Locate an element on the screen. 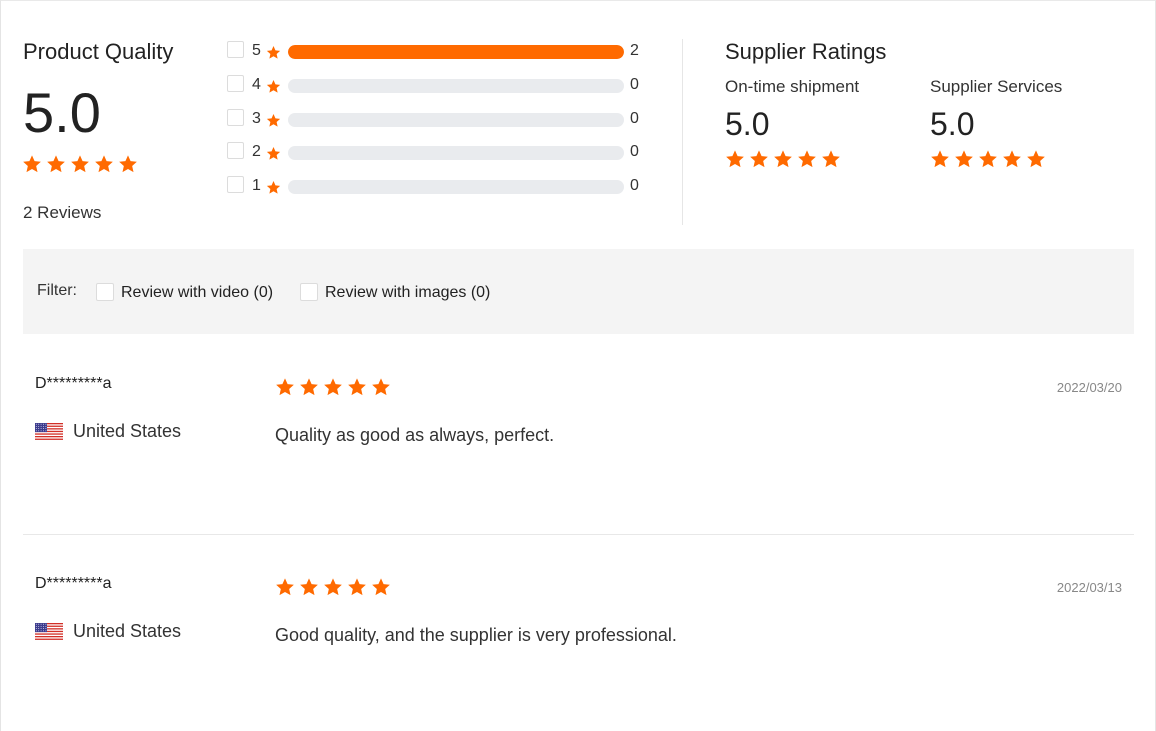 This screenshot has width=1156, height=731. product-quality-title: Product Quality is located at coordinates (98, 51).